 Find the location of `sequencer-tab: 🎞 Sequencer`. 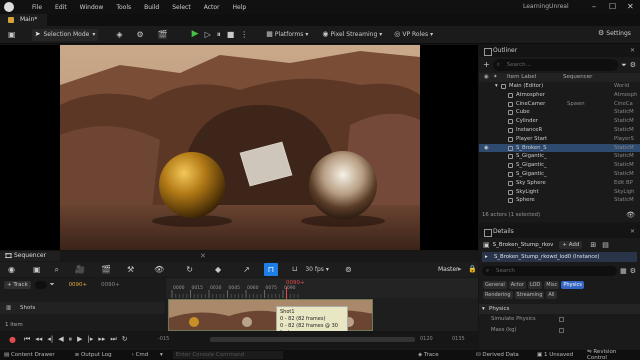

sequencer-tab: 🎞 Sequencer is located at coordinates (30, 256).